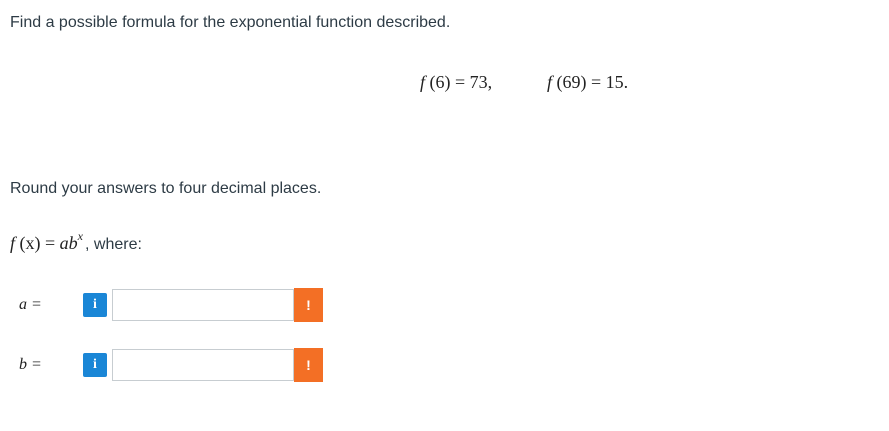 The image size is (889, 431). I want to click on formula-tail: , where:, so click(113, 244).